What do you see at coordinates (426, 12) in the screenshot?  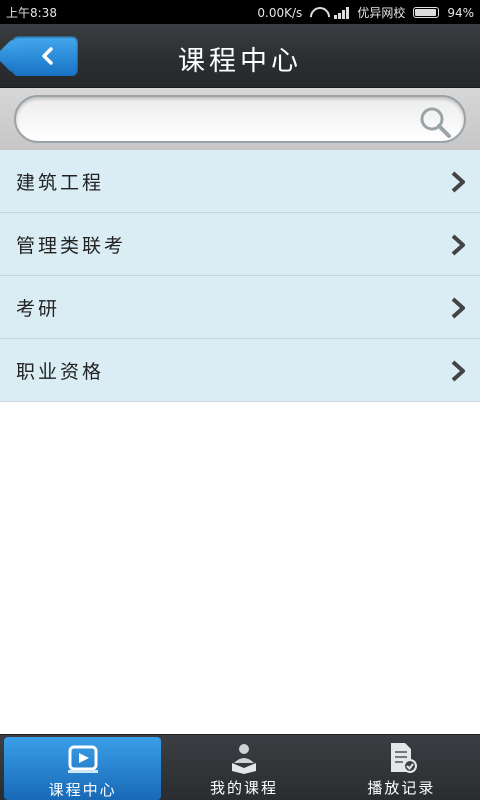 I see `battery-icon` at bounding box center [426, 12].